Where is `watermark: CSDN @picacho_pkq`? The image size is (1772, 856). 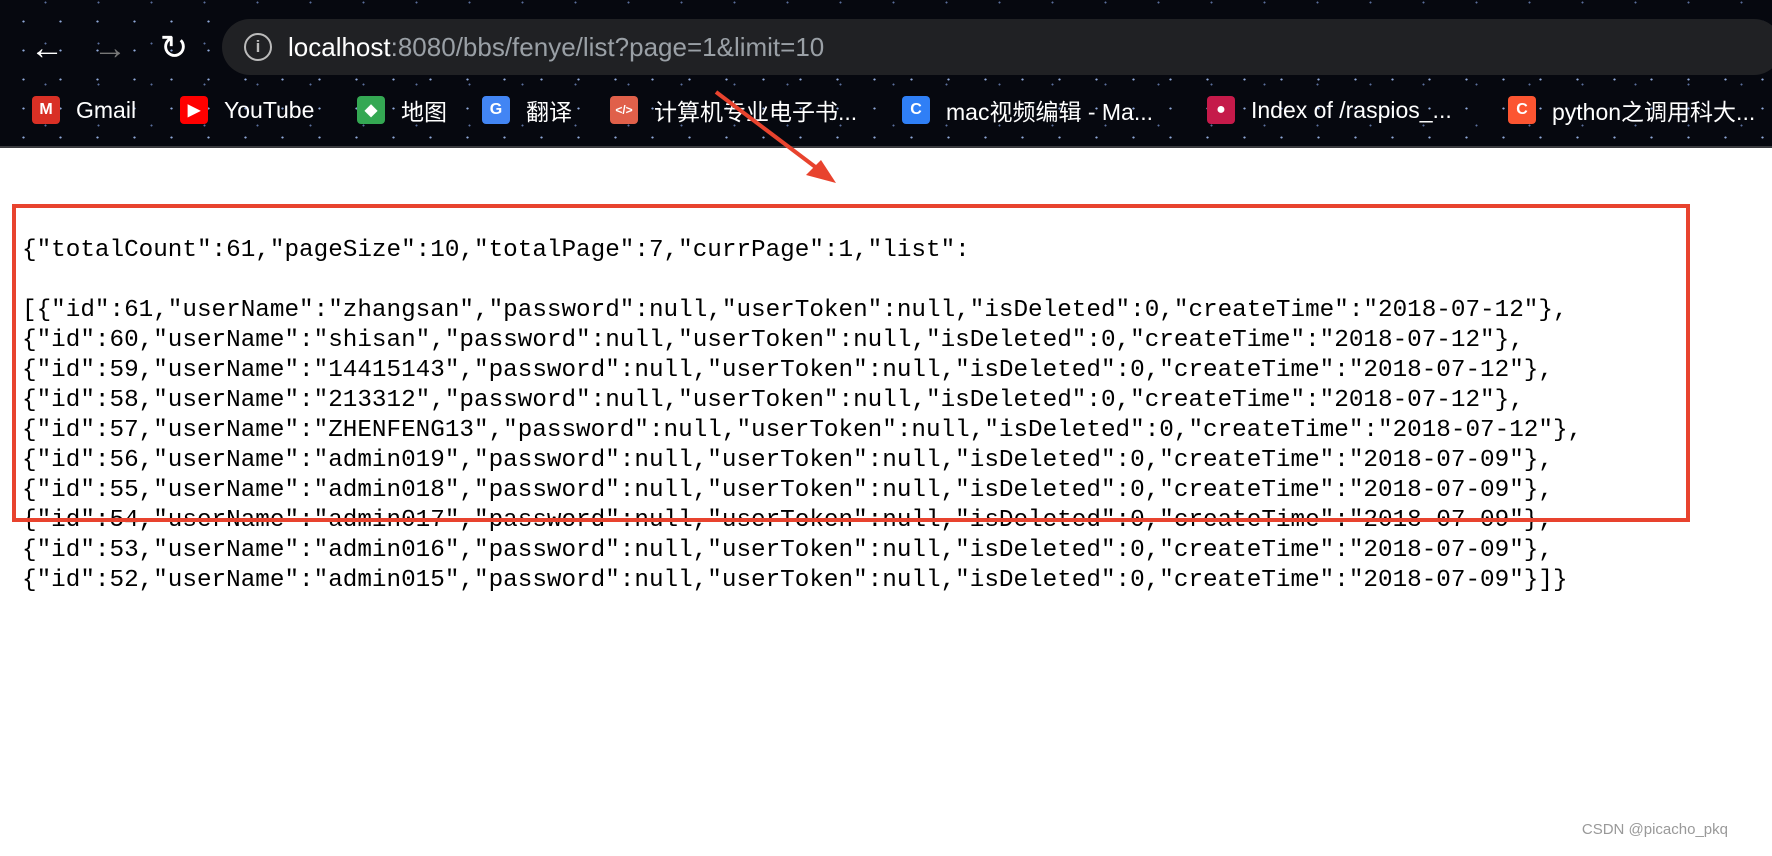
watermark: CSDN @picacho_pkq is located at coordinates (1654, 829).